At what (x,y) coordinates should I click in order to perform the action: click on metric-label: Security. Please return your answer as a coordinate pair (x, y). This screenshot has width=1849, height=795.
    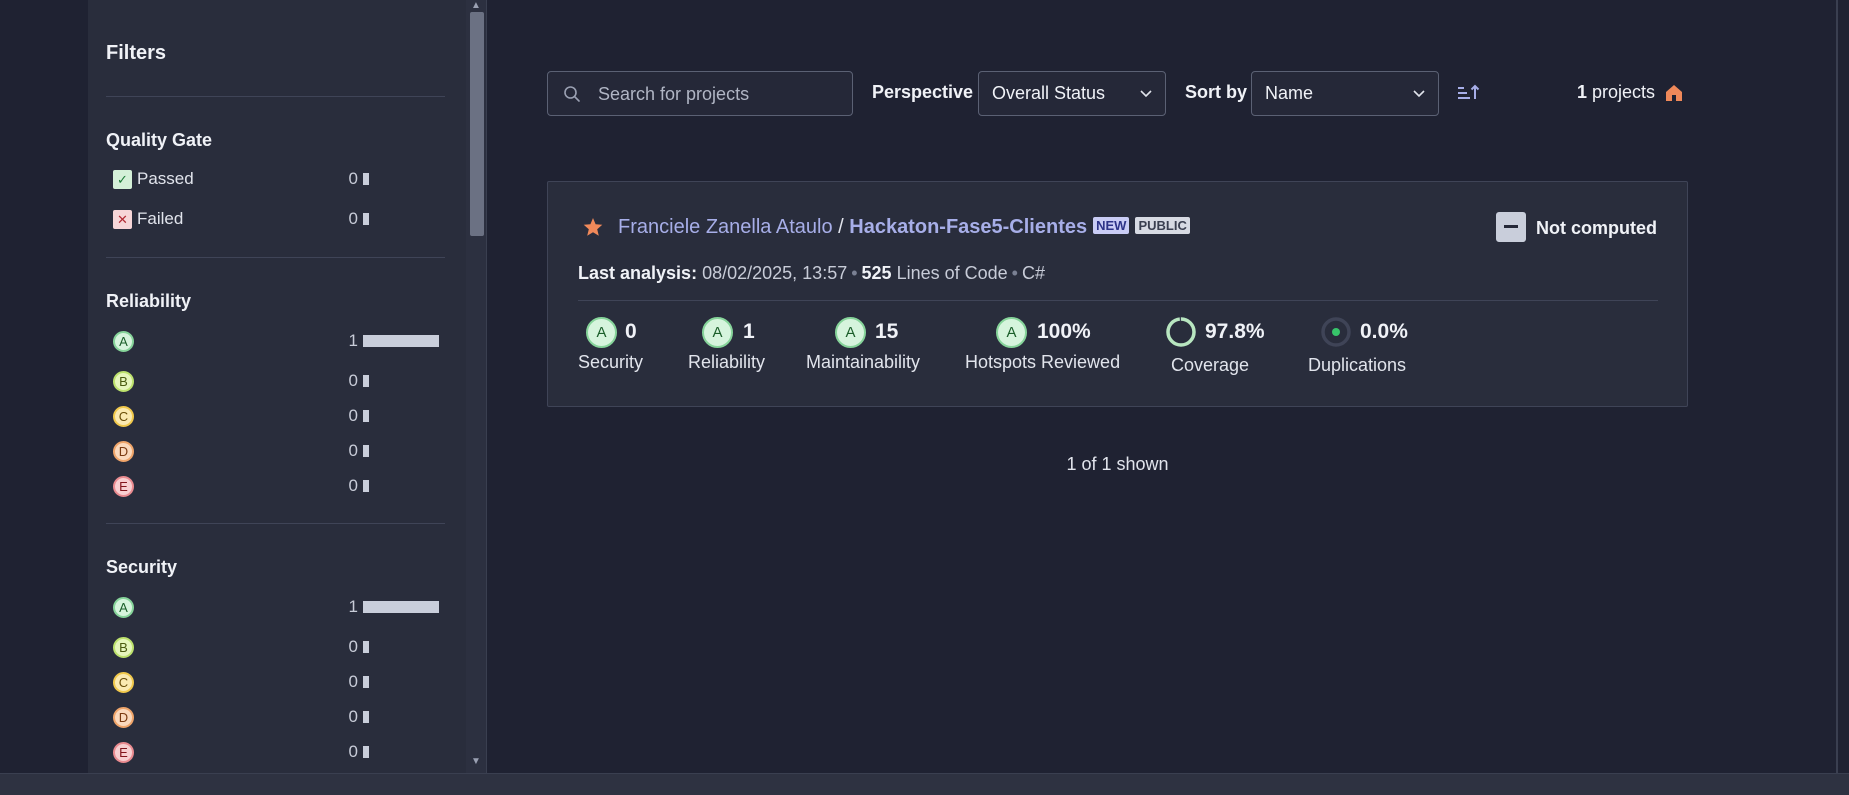
    Looking at the image, I should click on (611, 362).